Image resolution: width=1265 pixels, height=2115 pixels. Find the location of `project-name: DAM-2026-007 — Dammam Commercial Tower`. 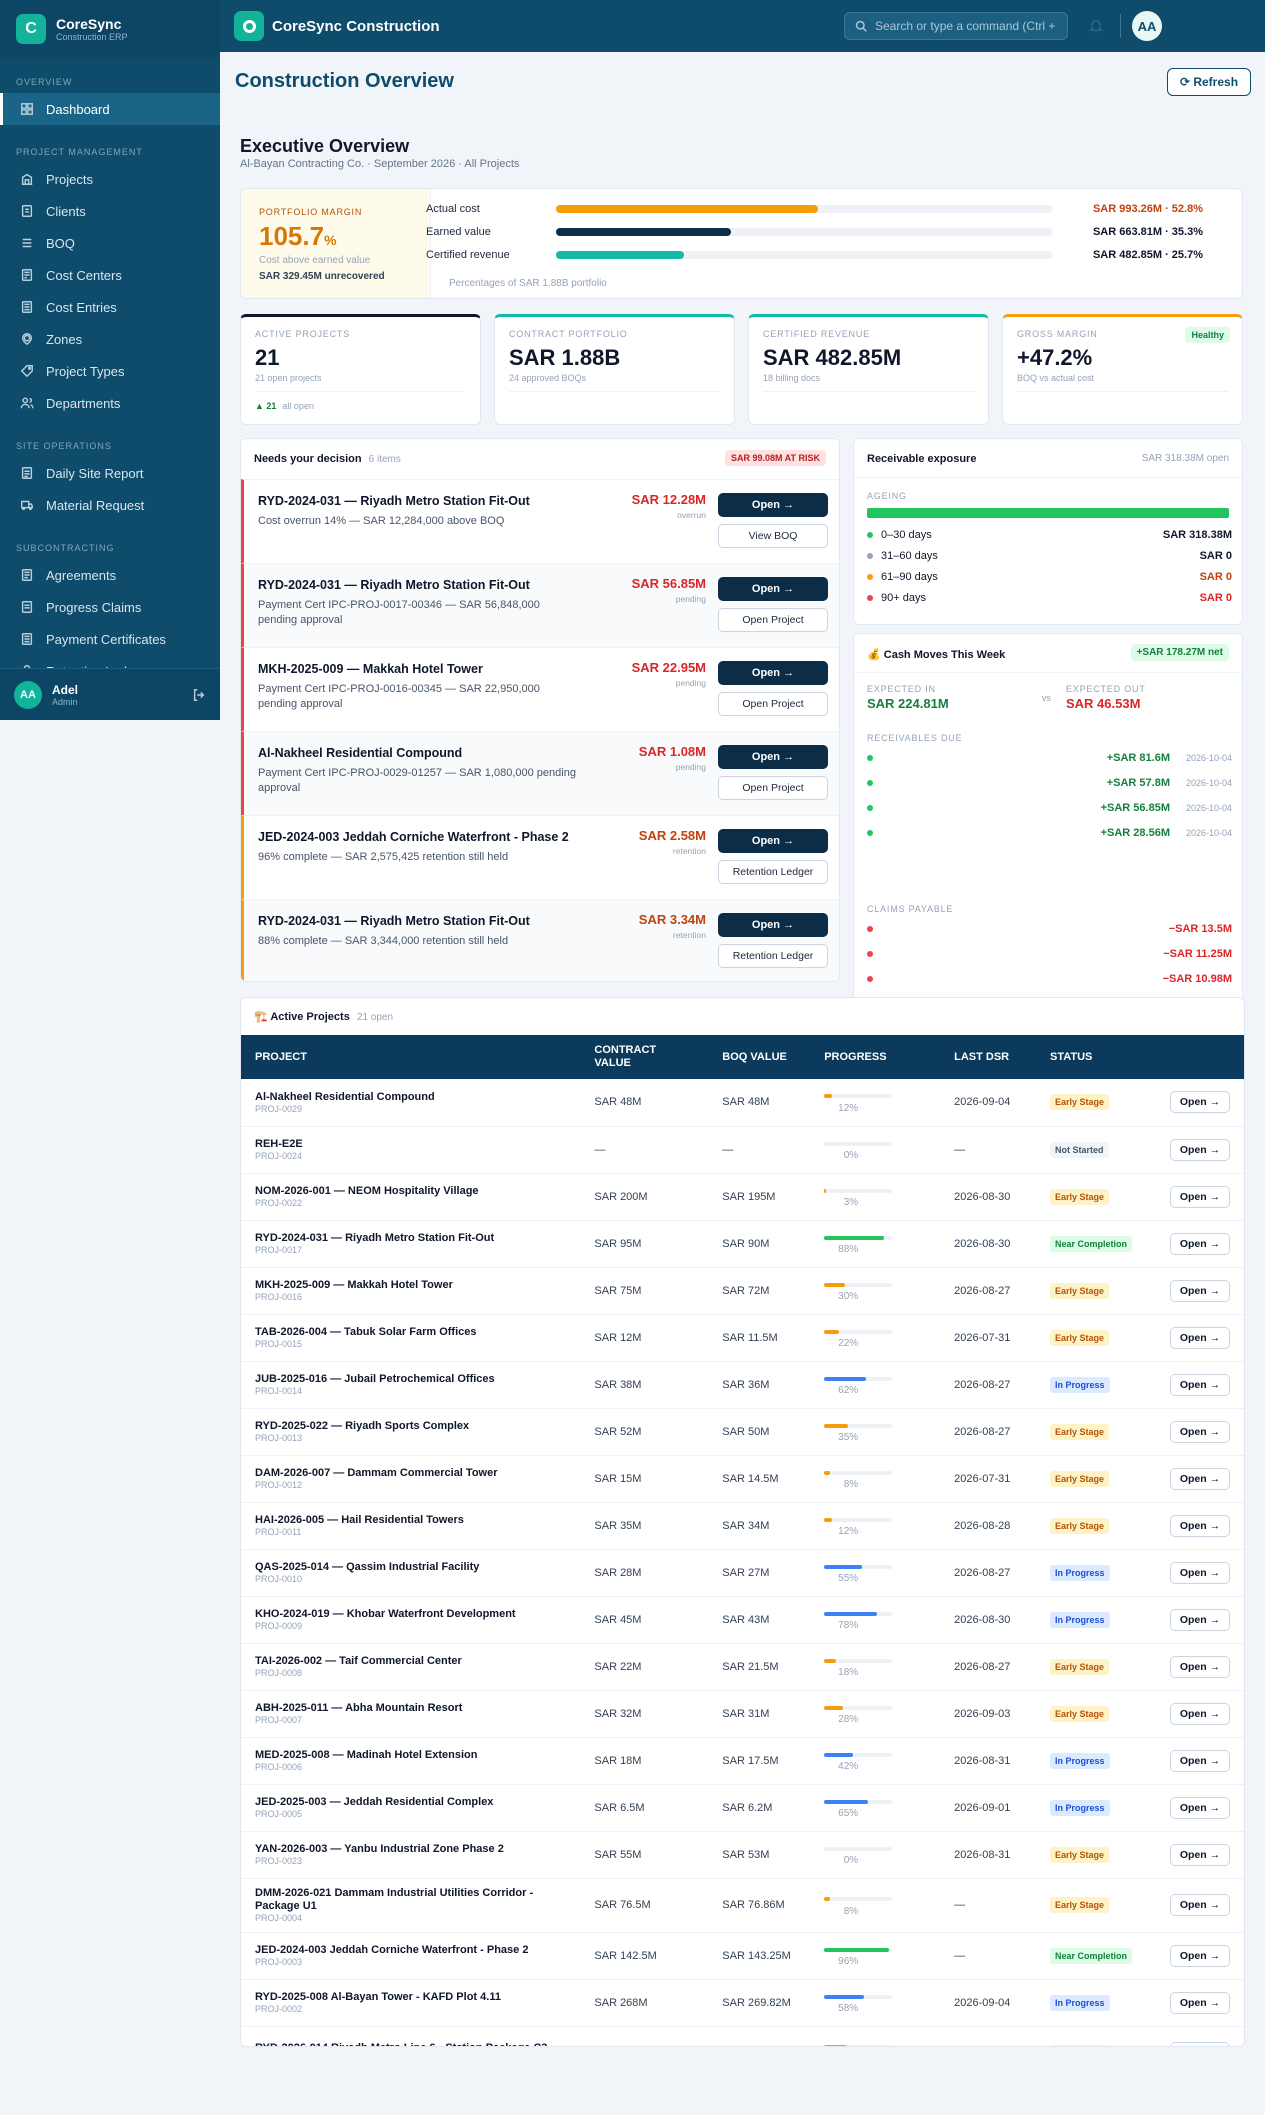

project-name: DAM-2026-007 — Dammam Commercial Tower is located at coordinates (410, 1473).